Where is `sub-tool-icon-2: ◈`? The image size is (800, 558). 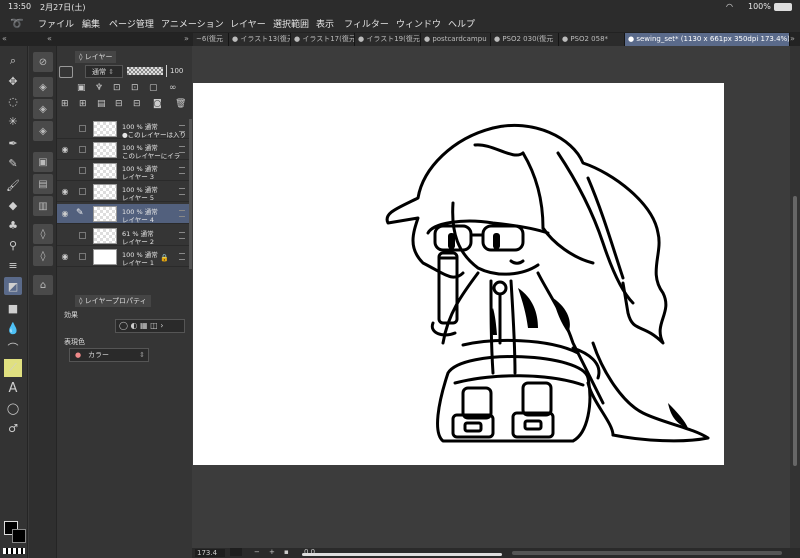
sub-tool-icon-2: ◈ is located at coordinates (43, 87).